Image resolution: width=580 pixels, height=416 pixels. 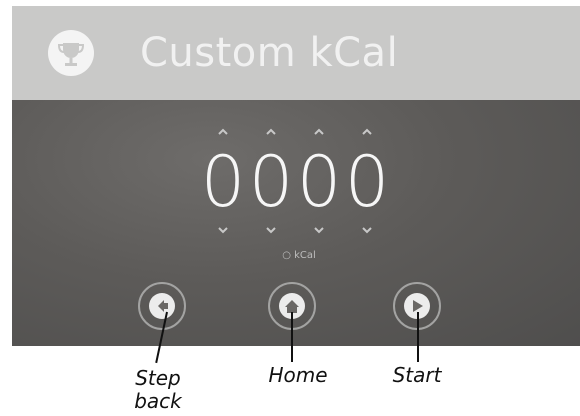 What do you see at coordinates (223, 230) in the screenshot?
I see `decrement-digit-1-icon` at bounding box center [223, 230].